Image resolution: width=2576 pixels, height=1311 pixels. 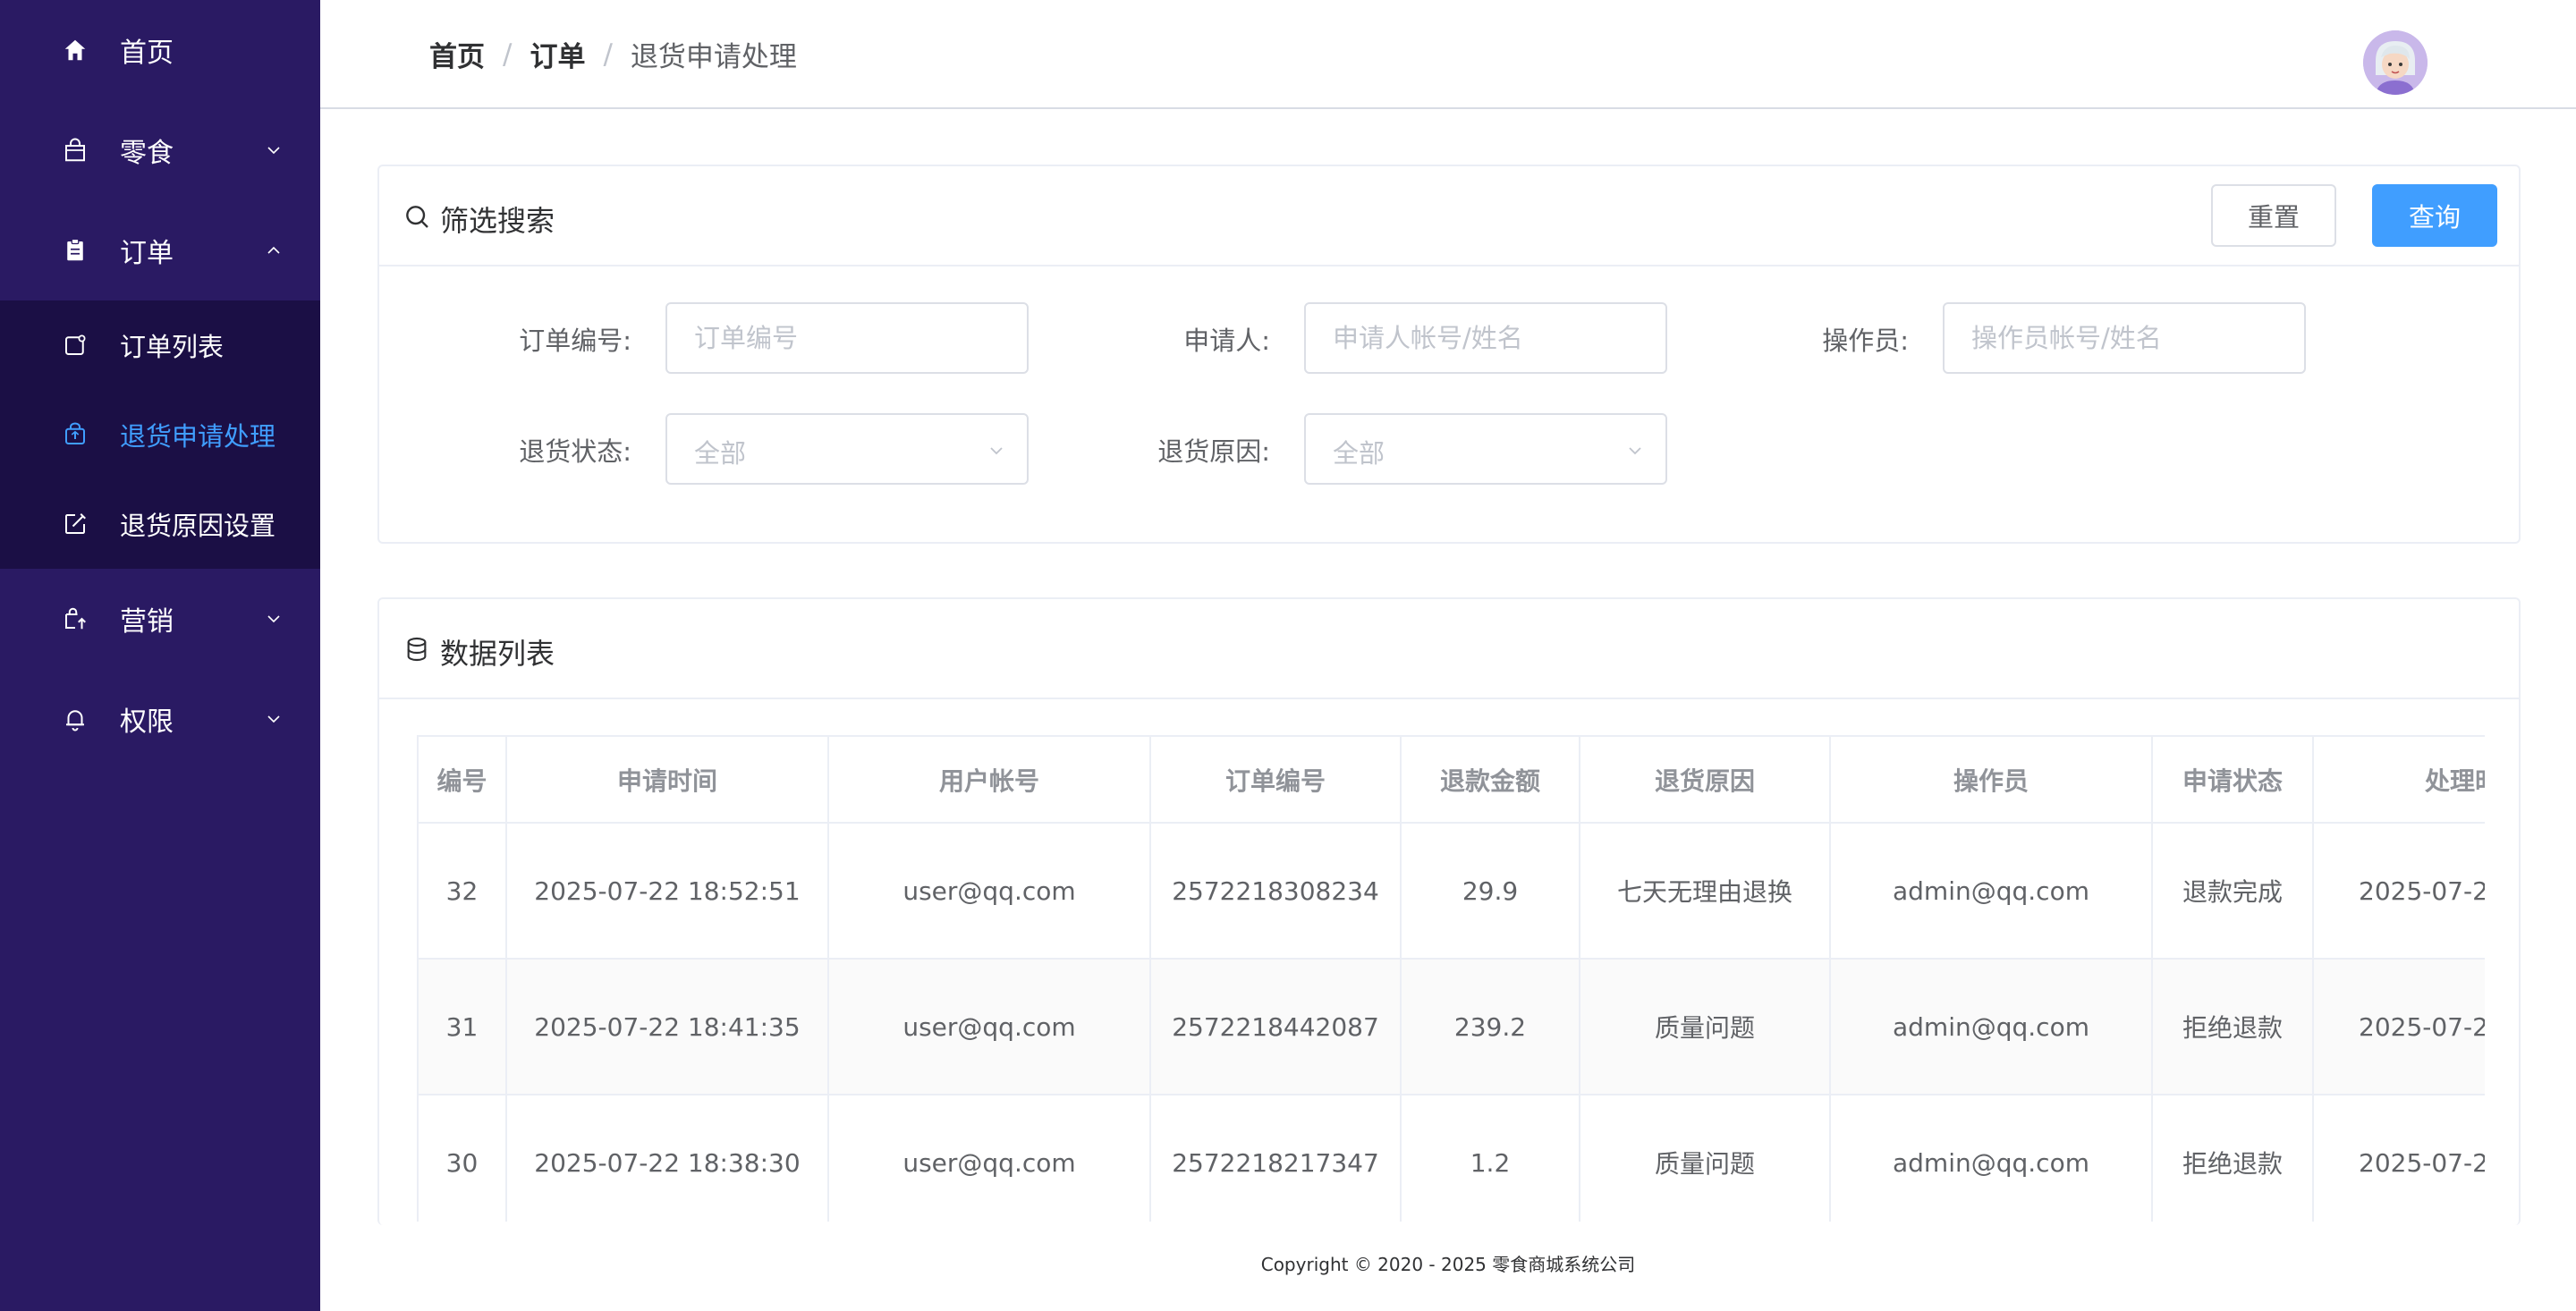 I want to click on top-header: 首页 / 订单 / 退货申请处理, so click(x=1448, y=54).